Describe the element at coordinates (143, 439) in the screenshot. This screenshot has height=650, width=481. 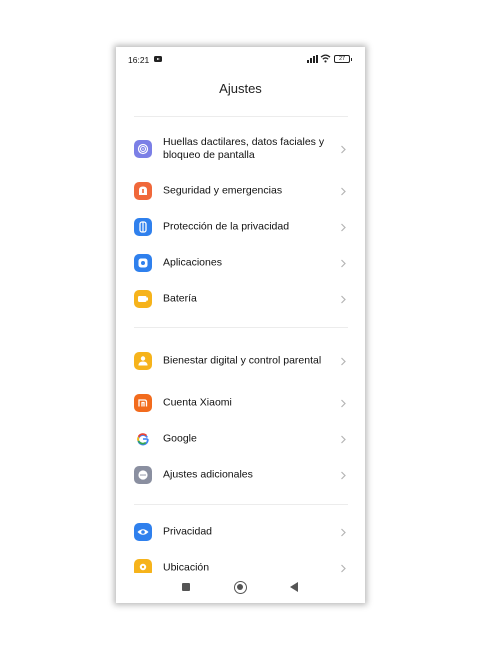
I see `google-icon` at that location.